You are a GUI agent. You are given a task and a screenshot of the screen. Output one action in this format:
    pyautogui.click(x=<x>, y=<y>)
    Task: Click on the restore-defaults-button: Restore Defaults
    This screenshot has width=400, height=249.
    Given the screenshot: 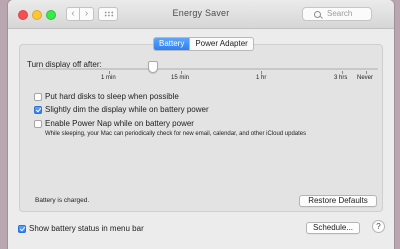 What is the action you would take?
    pyautogui.click(x=338, y=201)
    